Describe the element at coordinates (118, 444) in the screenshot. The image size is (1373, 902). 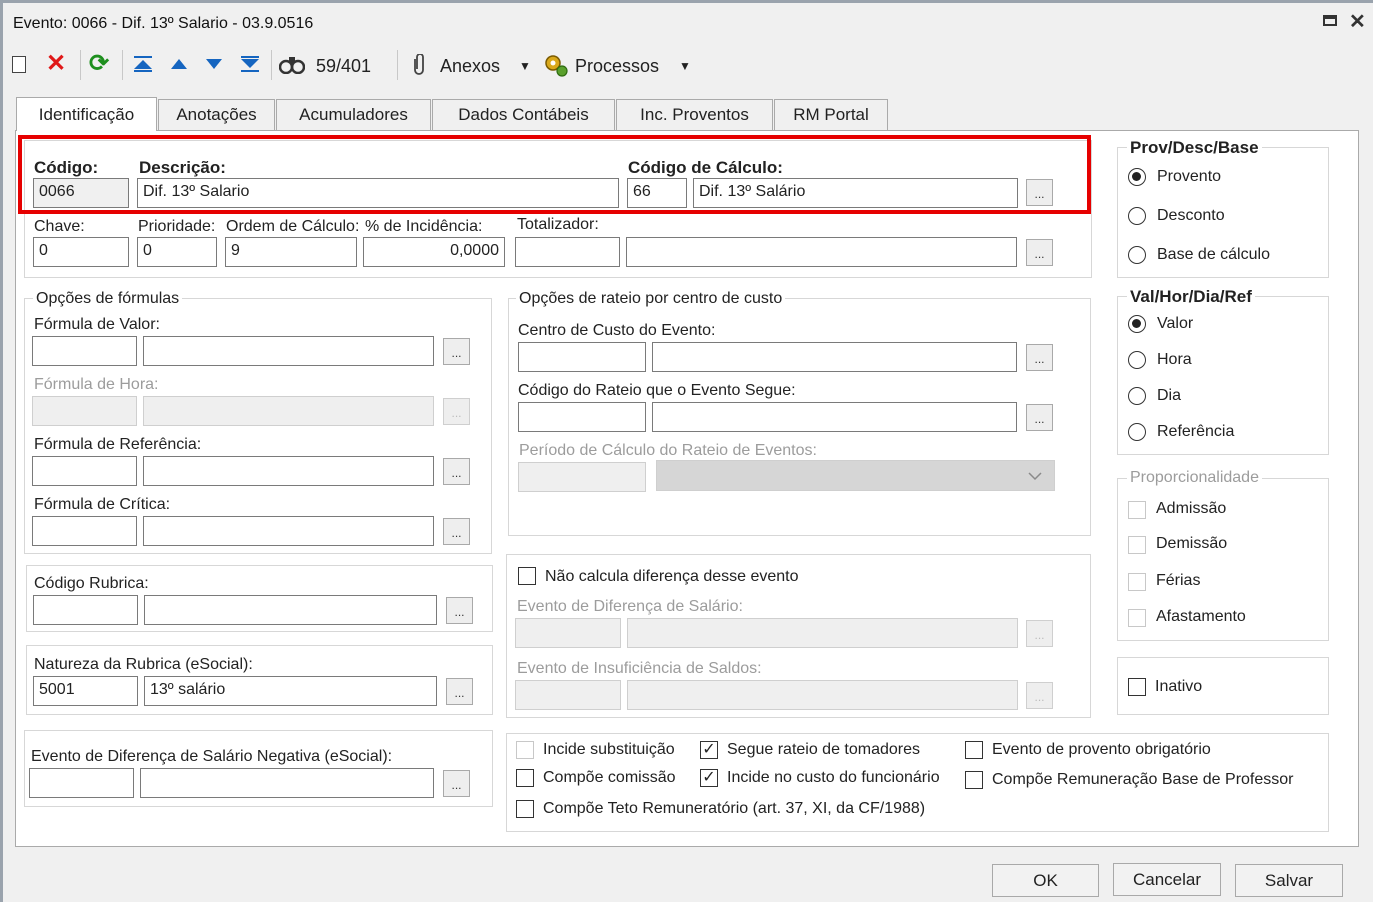
I see `formula-referencia-label: Fórmula de Referência:` at that location.